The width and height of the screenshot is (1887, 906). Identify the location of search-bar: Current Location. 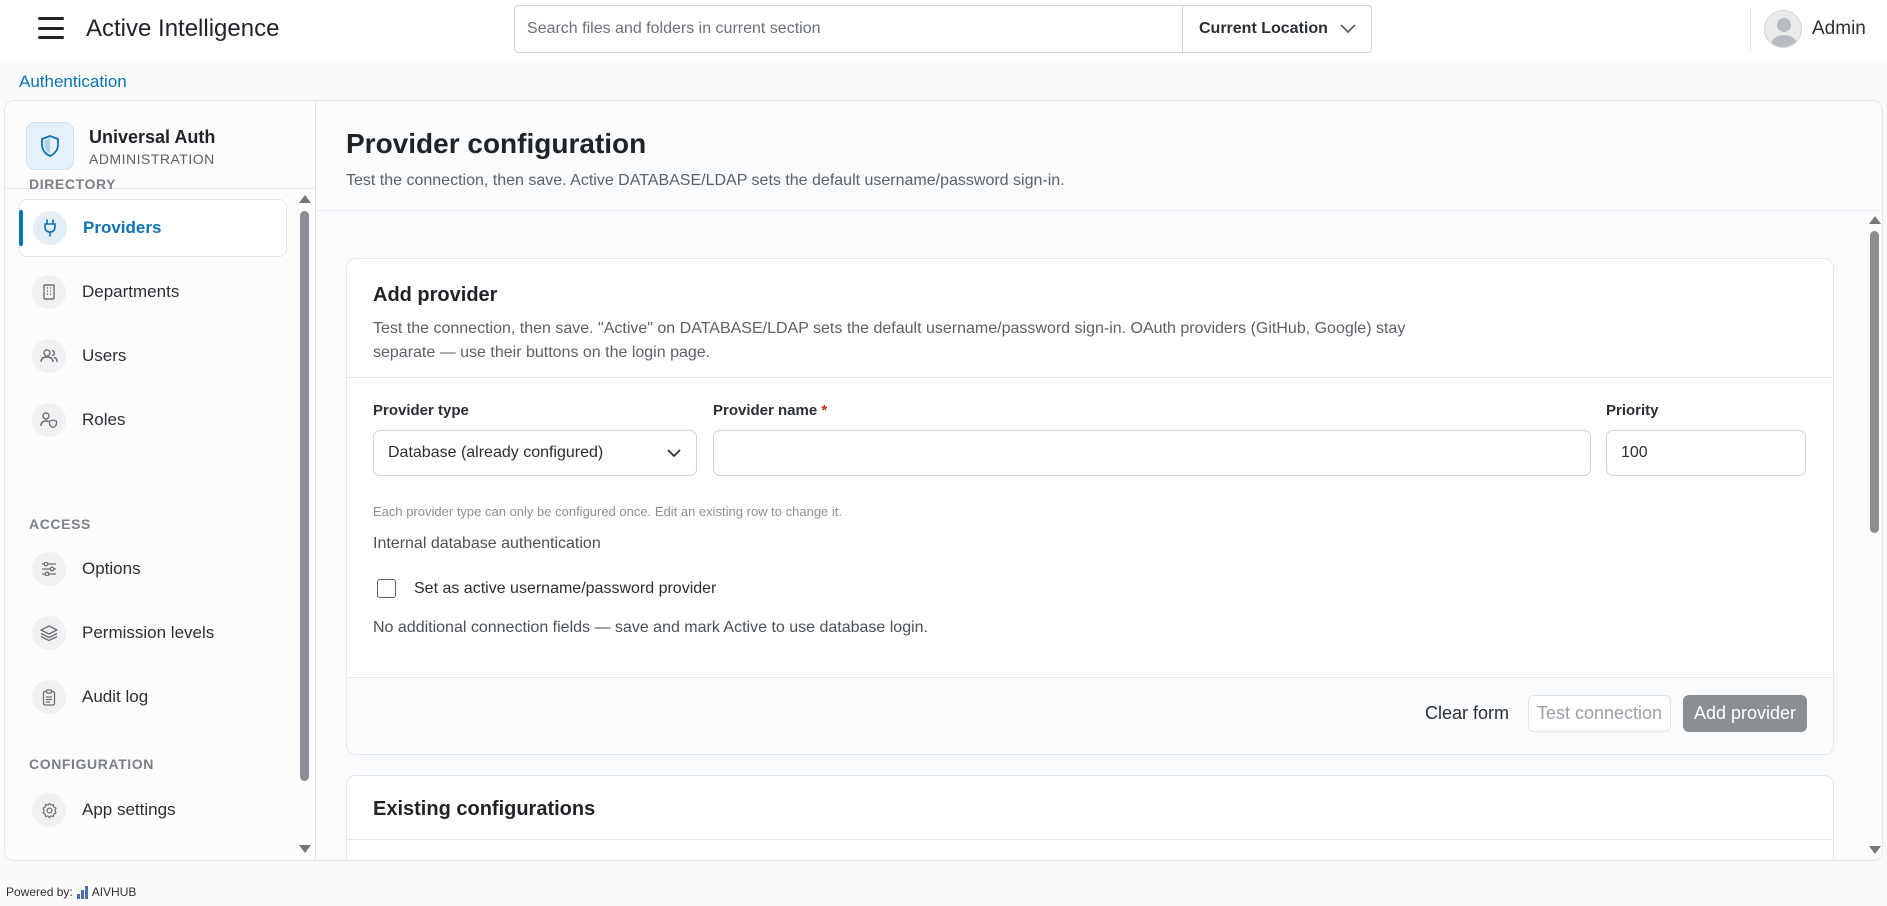
(943, 29).